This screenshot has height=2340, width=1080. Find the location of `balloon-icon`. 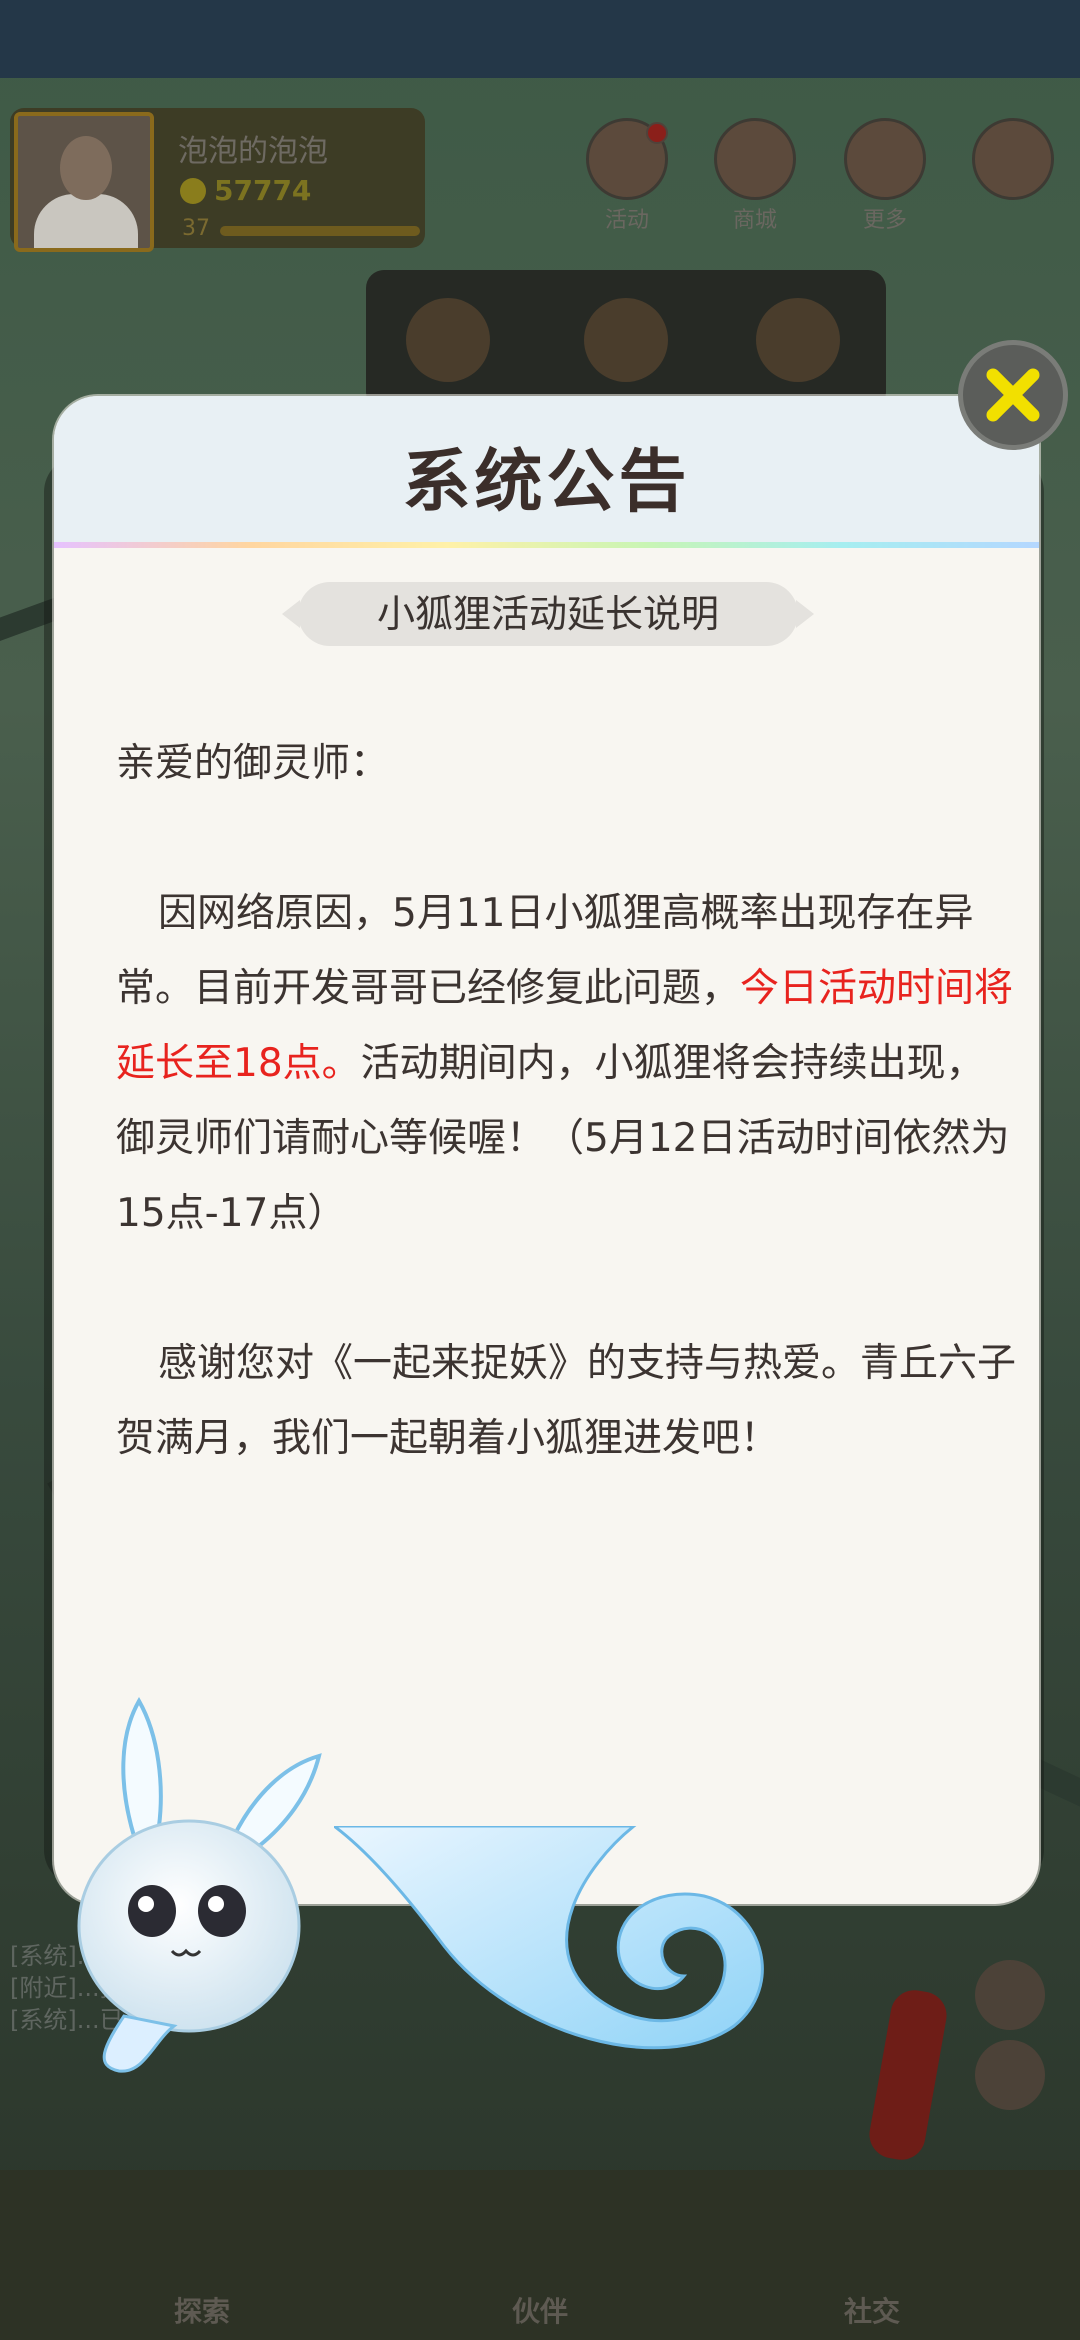

balloon-icon is located at coordinates (798, 340).